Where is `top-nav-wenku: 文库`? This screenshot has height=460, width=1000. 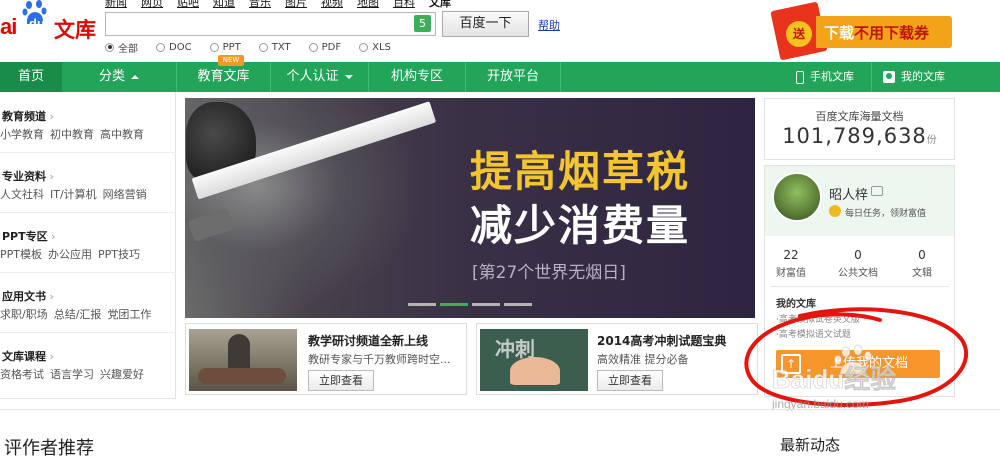
top-nav-wenku: 文库 is located at coordinates (440, 4).